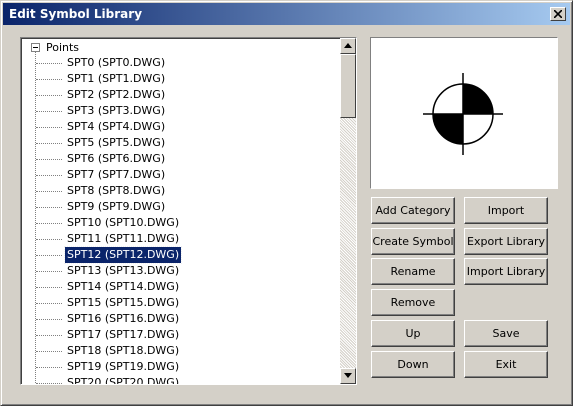 This screenshot has width=573, height=406. I want to click on tree-item: SPT12 (SPT12.DWG), so click(180, 255).